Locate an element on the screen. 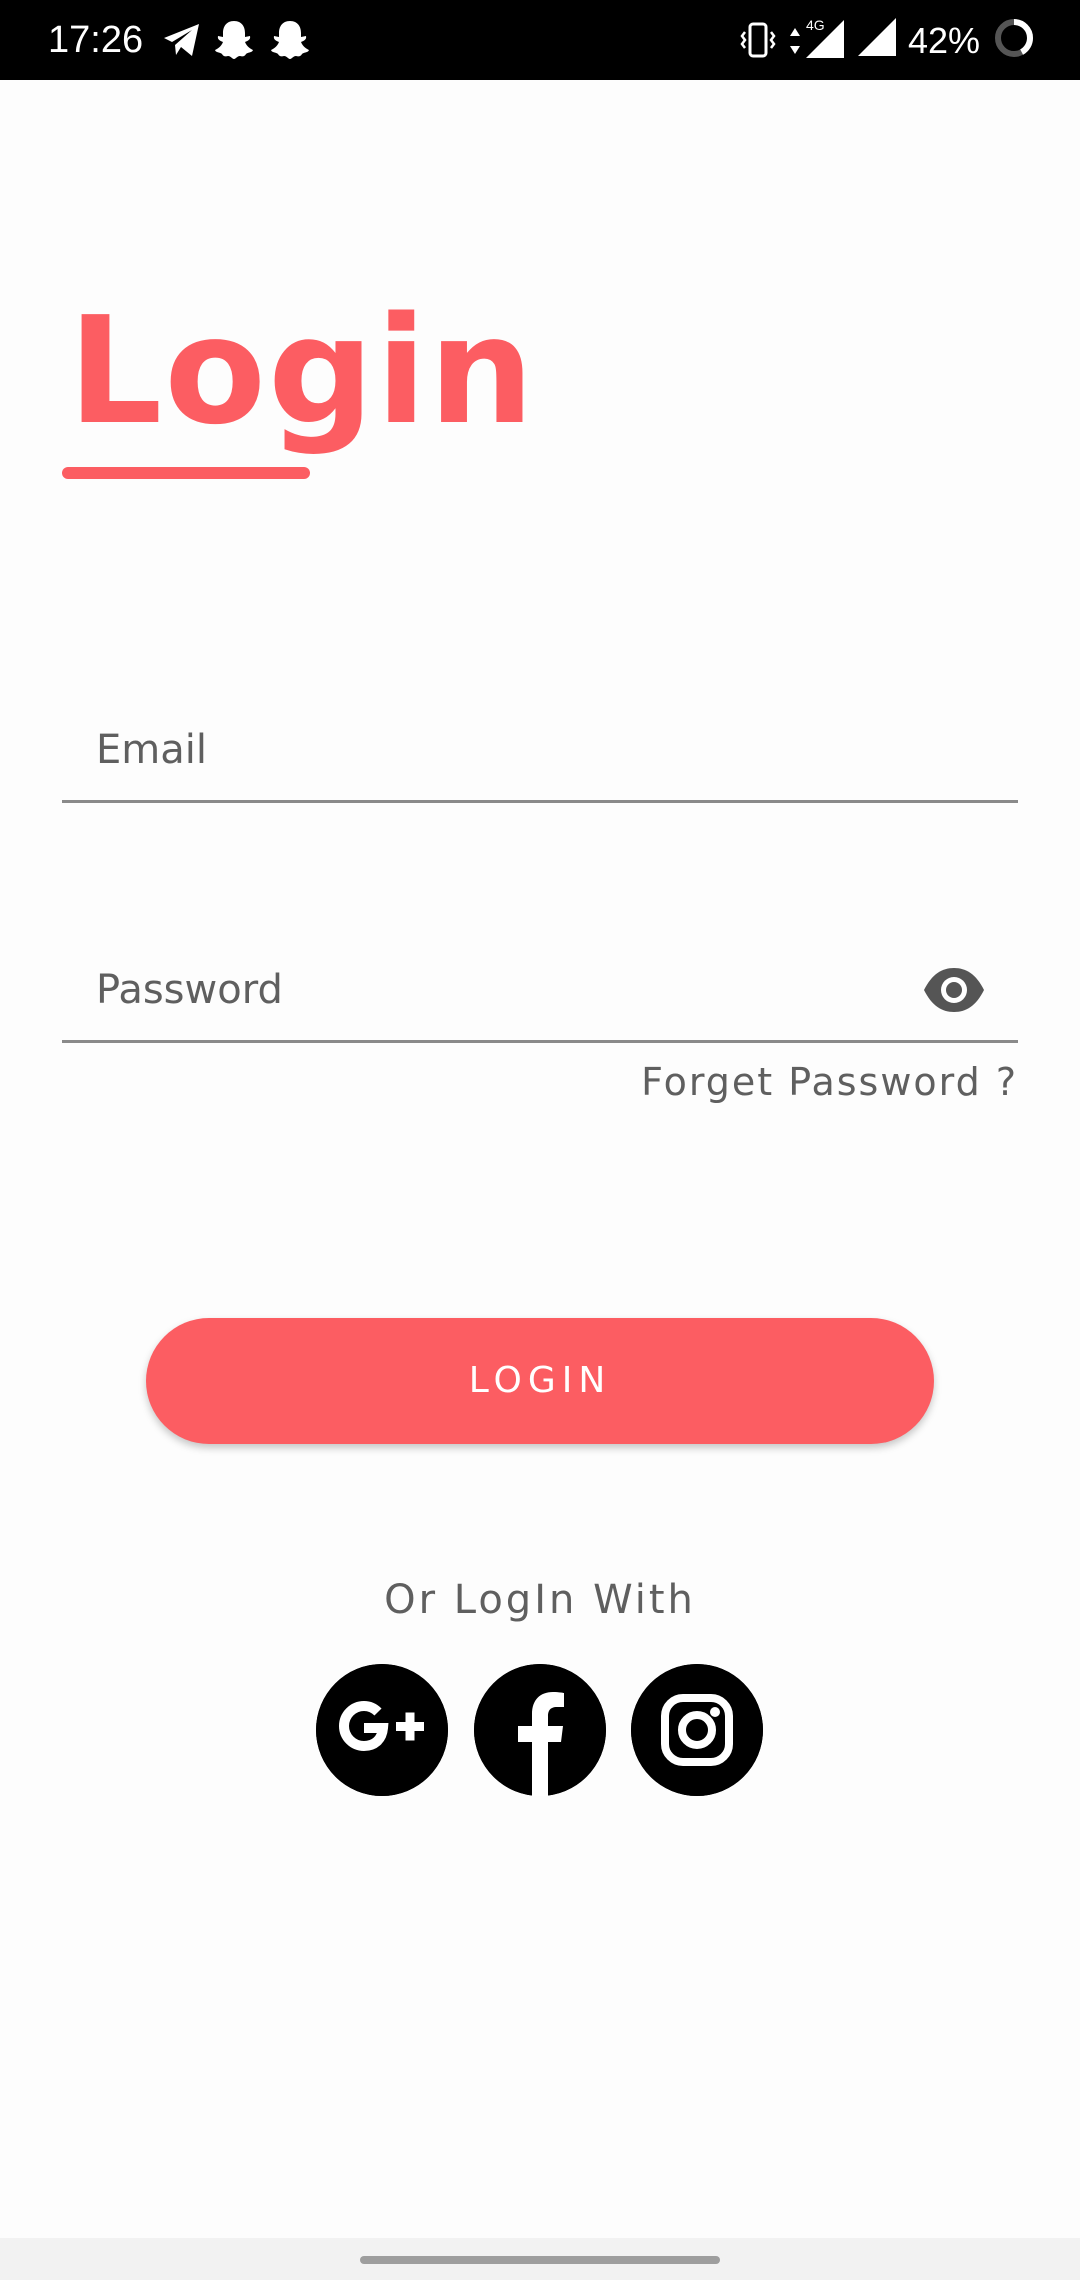 The width and height of the screenshot is (1080, 2280). facebook-icon is located at coordinates (540, 1730).